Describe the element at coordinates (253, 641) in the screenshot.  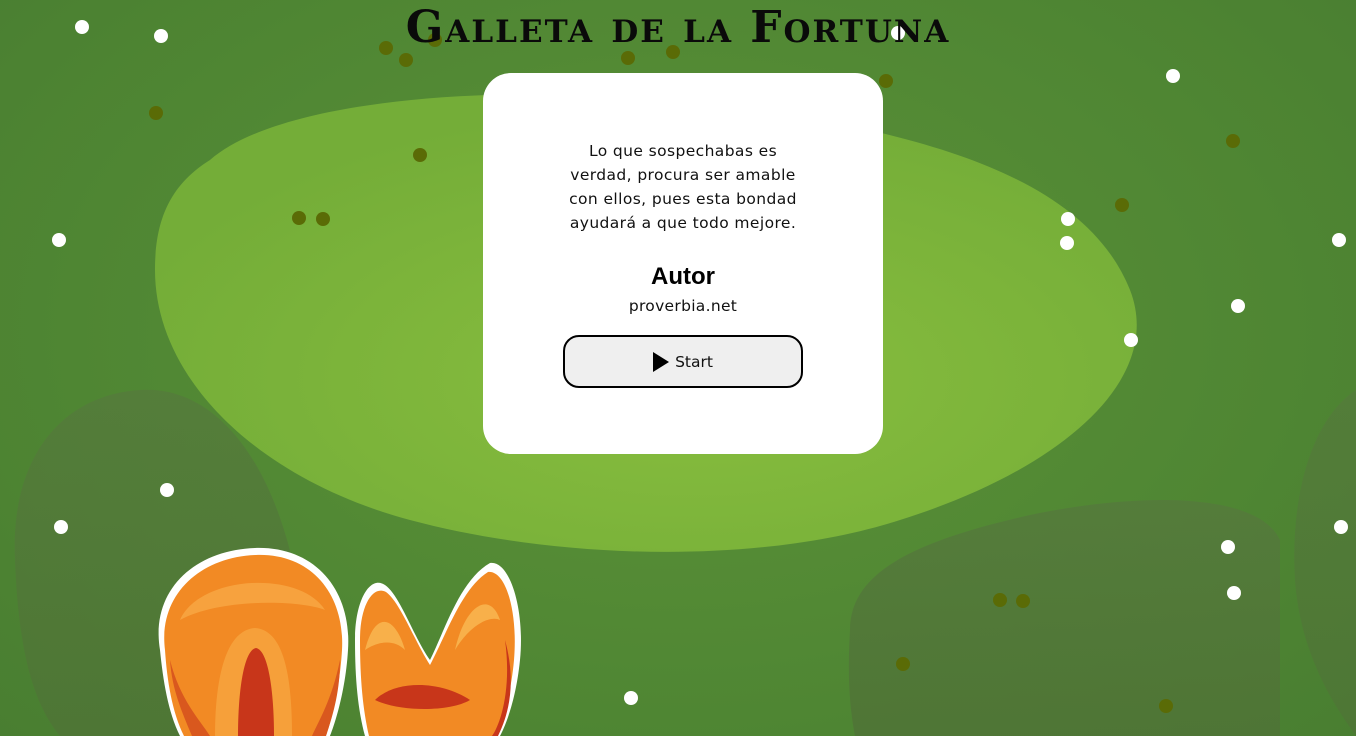
I see `fortune-cookie-left-icon` at that location.